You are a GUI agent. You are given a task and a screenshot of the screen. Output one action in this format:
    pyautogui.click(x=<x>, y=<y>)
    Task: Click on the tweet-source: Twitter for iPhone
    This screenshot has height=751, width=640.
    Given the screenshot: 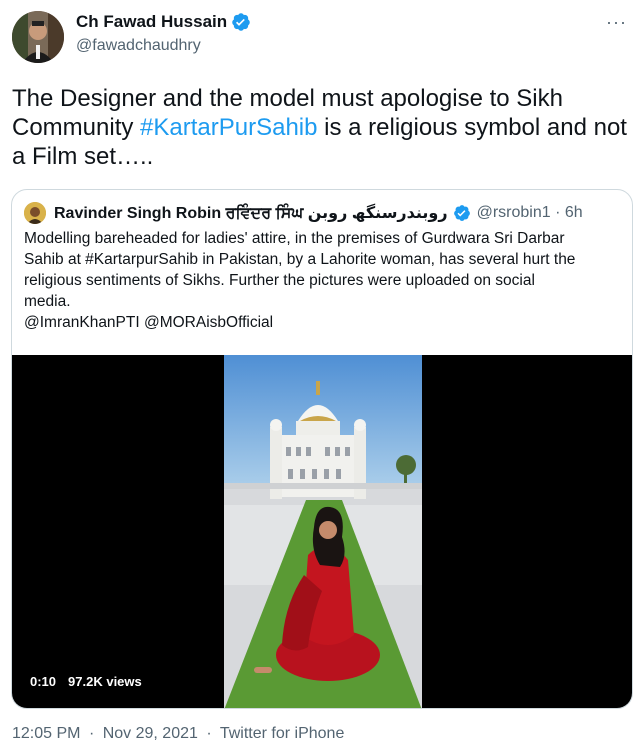 What is the action you would take?
    pyautogui.click(x=282, y=733)
    